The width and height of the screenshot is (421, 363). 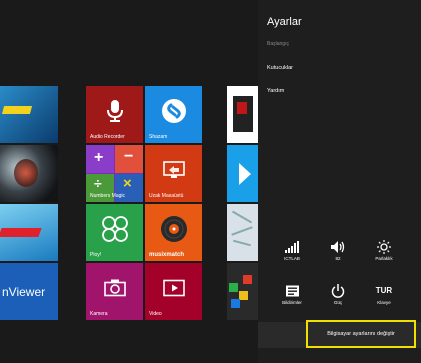 I want to click on network-icon, so click(x=292, y=247).